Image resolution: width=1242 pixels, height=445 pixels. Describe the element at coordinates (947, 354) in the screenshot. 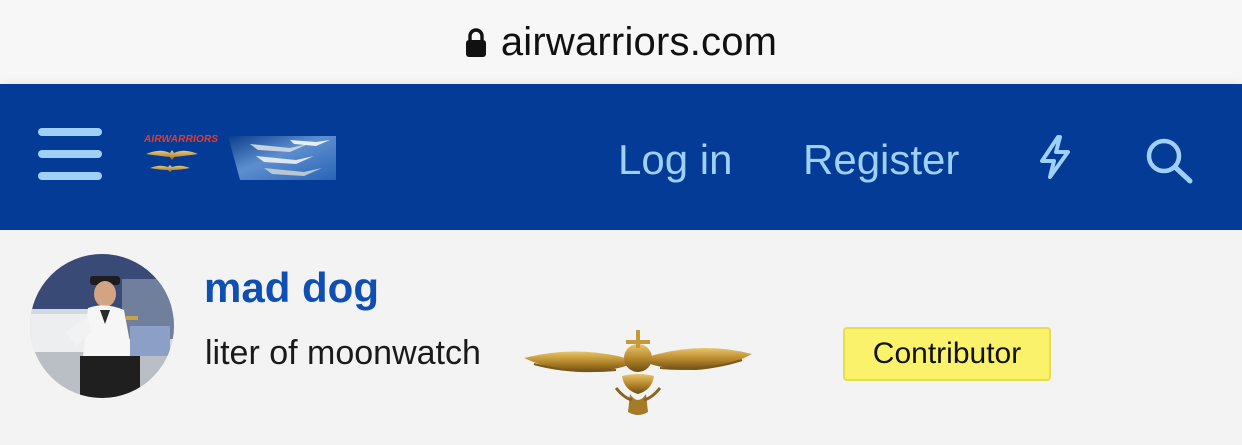

I see `status-badge: Contributor` at that location.